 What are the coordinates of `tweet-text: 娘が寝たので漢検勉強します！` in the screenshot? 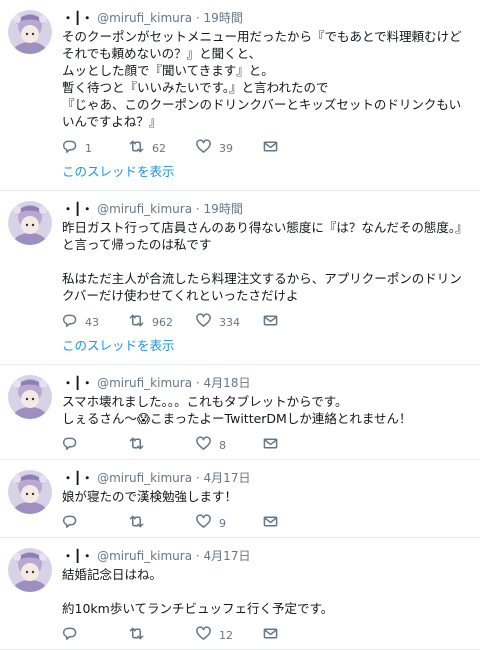 It's located at (266, 496).